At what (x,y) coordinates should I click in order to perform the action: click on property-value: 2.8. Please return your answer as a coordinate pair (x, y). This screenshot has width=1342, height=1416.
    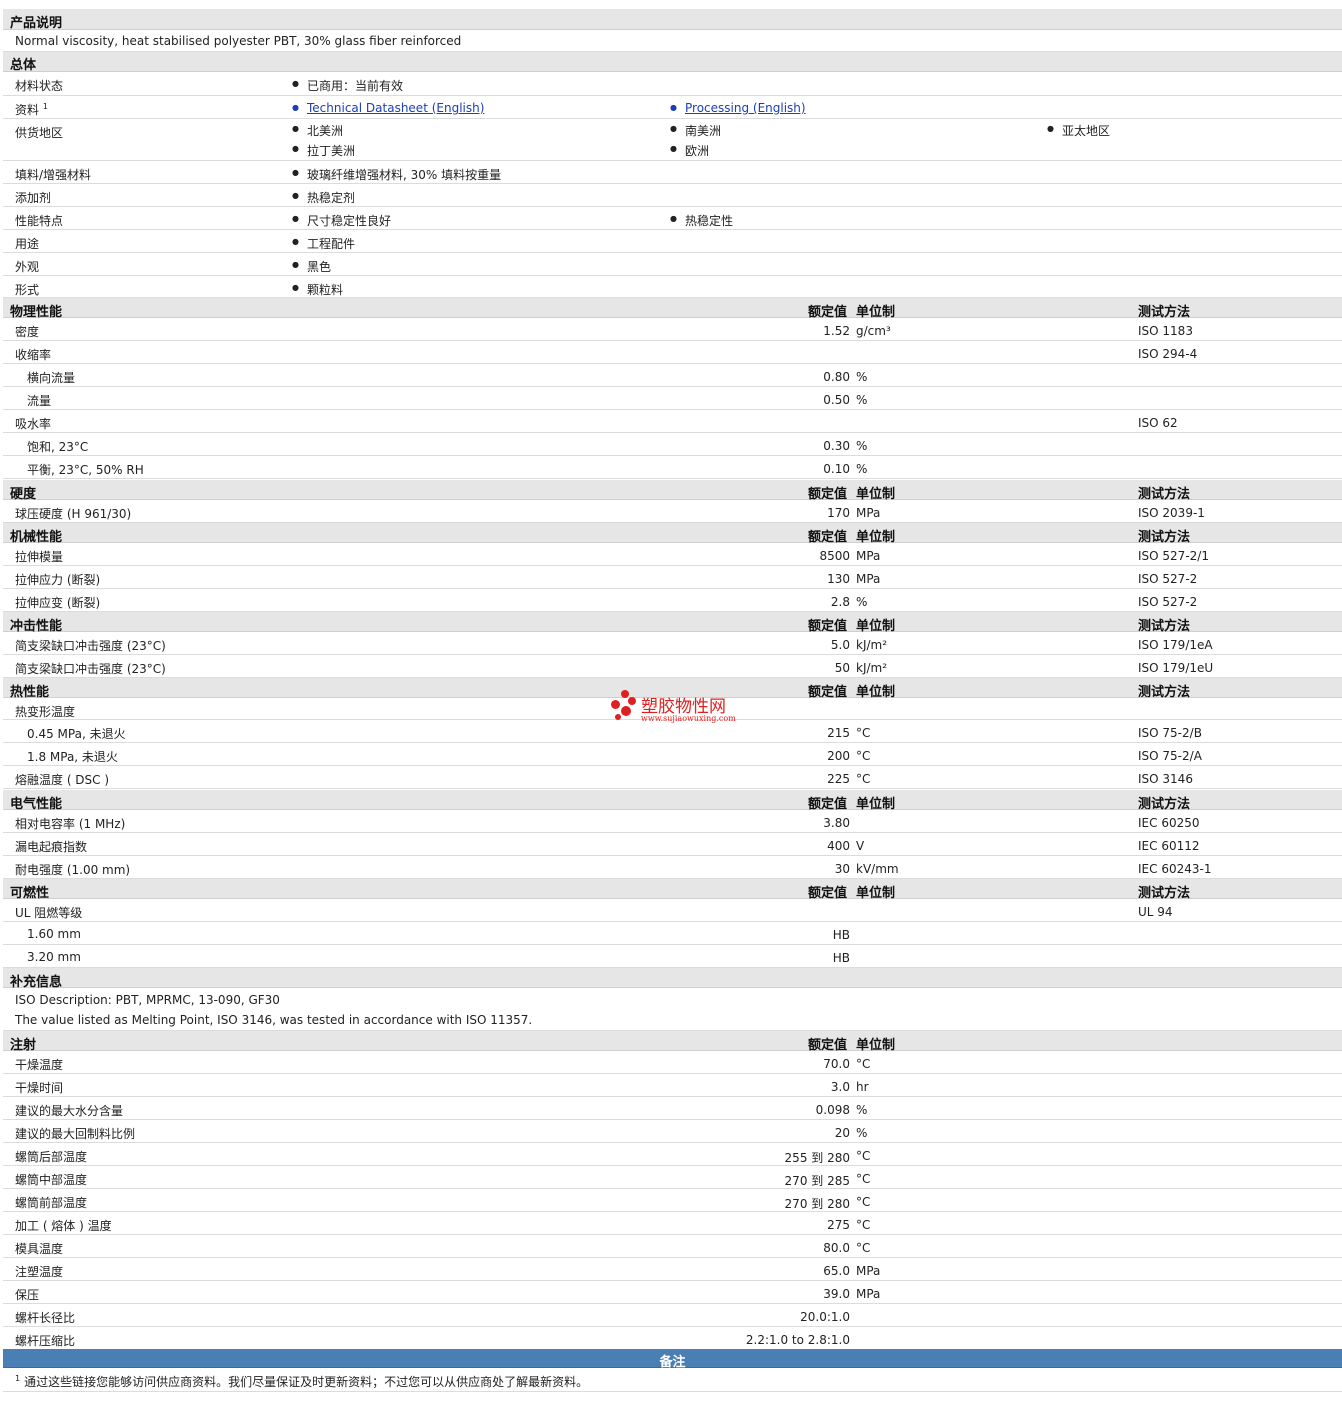
    Looking at the image, I should click on (840, 602).